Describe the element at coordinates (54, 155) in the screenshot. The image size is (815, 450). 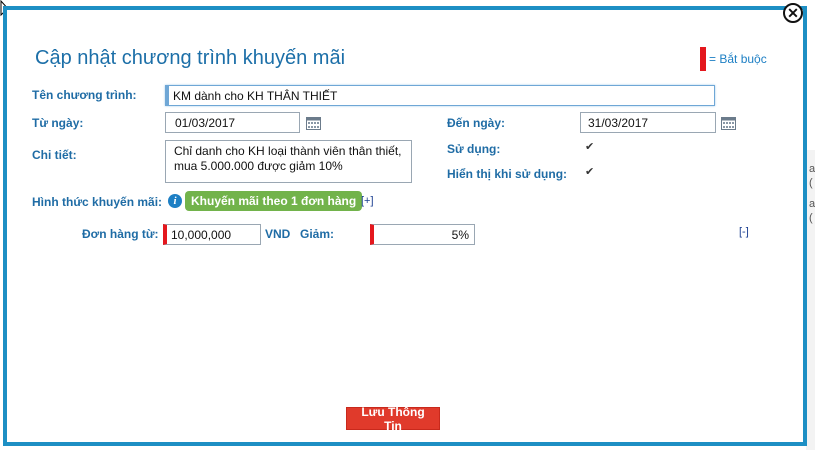
I see `detail-label: Chi tiết:` at that location.